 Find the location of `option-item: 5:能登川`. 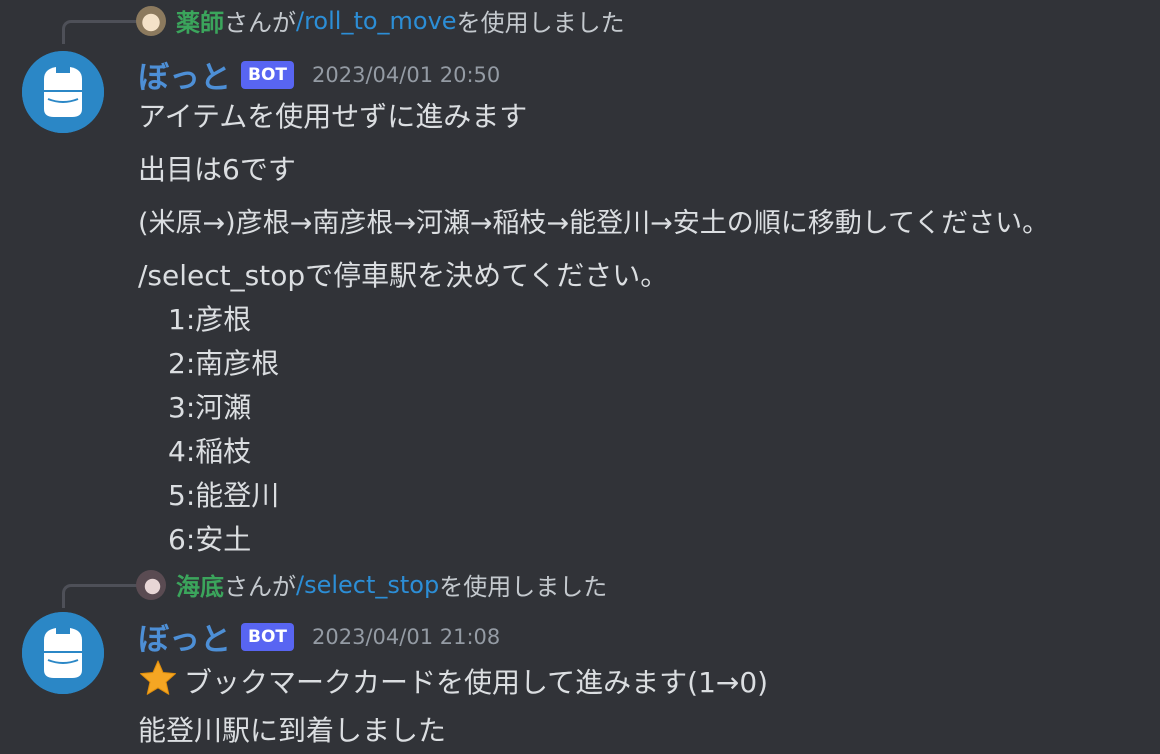

option-item: 5:能登川 is located at coordinates (224, 495).